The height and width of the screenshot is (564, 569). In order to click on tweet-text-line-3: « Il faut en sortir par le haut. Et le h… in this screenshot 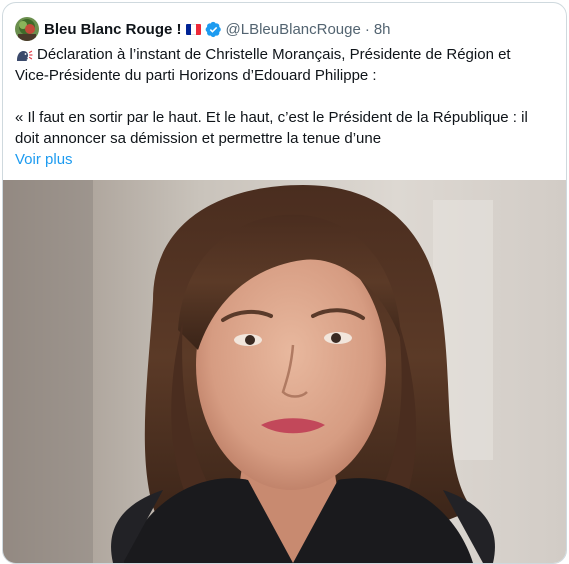, I will do `click(271, 117)`.